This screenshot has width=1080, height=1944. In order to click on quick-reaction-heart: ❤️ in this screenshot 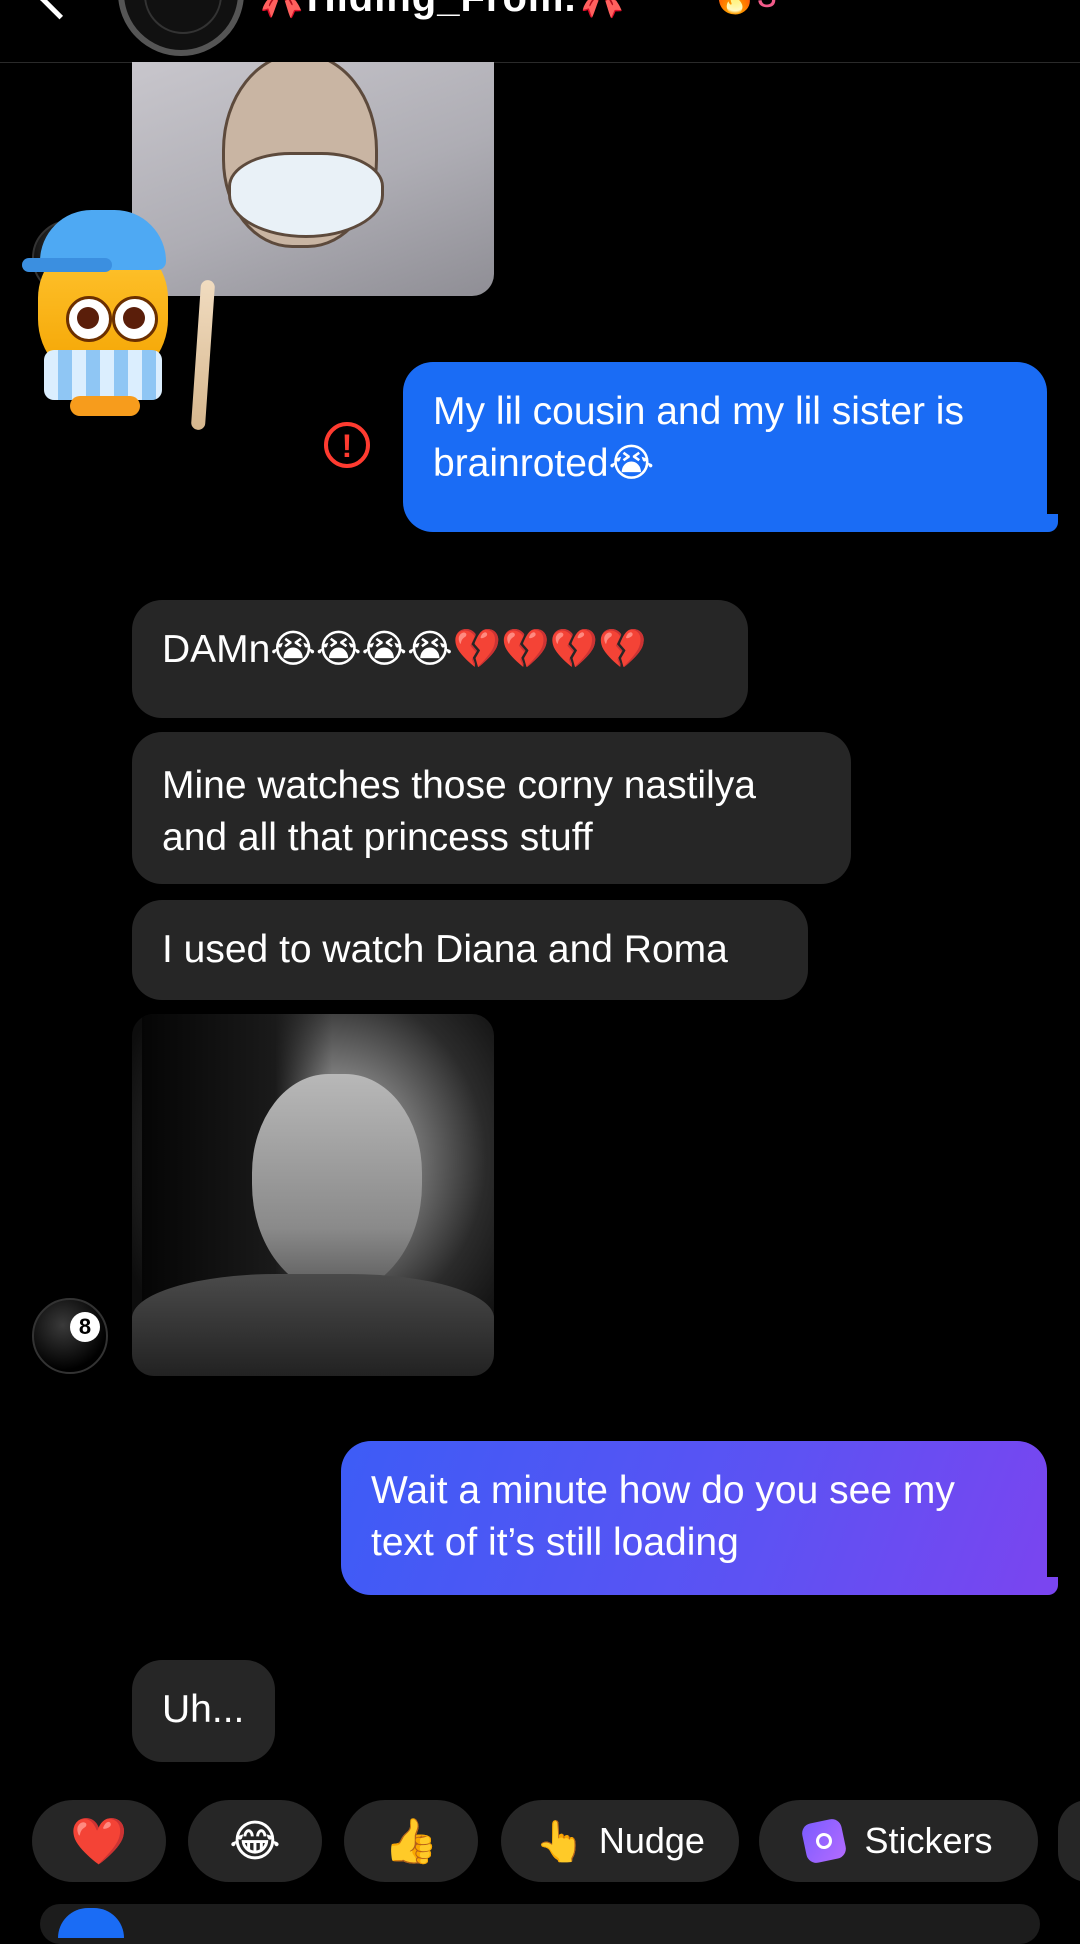, I will do `click(99, 1841)`.